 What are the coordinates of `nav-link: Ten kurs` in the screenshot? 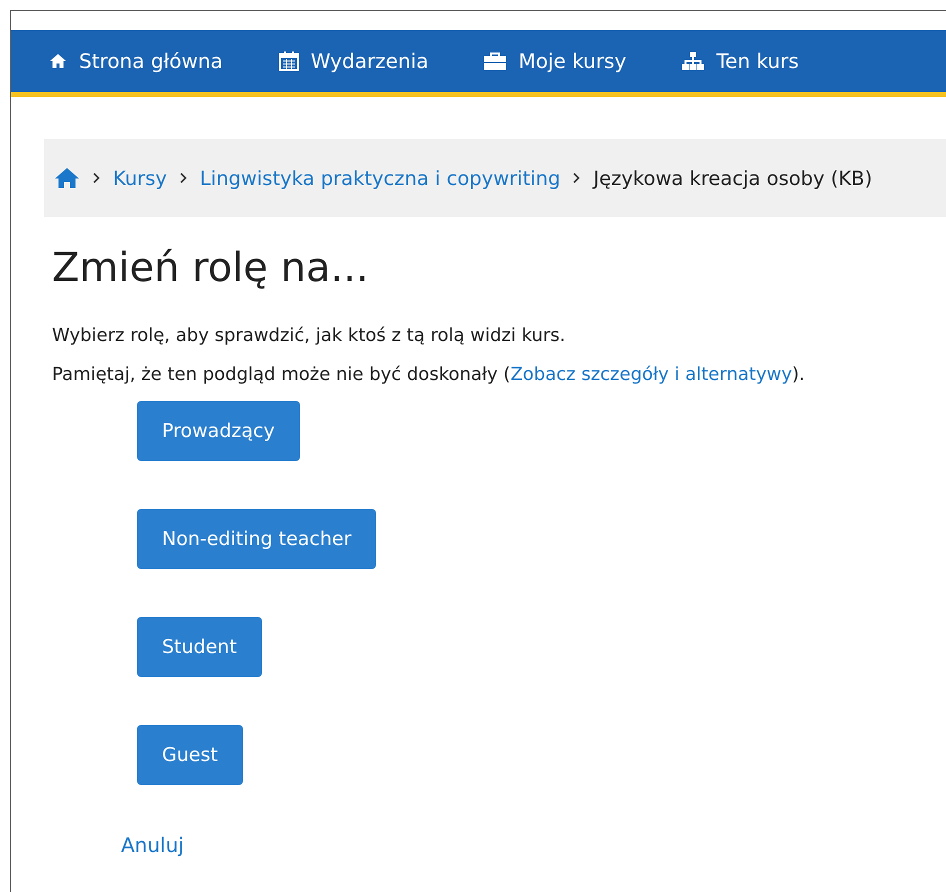 It's located at (740, 61).